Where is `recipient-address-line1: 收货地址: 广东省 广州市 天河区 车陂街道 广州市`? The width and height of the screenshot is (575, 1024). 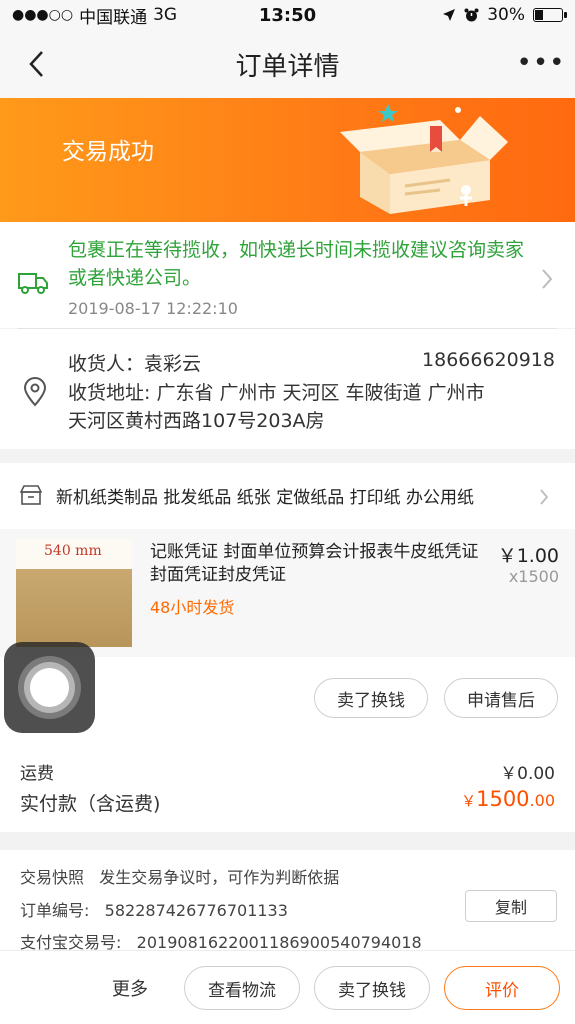
recipient-address-line1: 收货地址: 广东省 广州市 天河区 车陂街道 广州市 is located at coordinates (276, 393).